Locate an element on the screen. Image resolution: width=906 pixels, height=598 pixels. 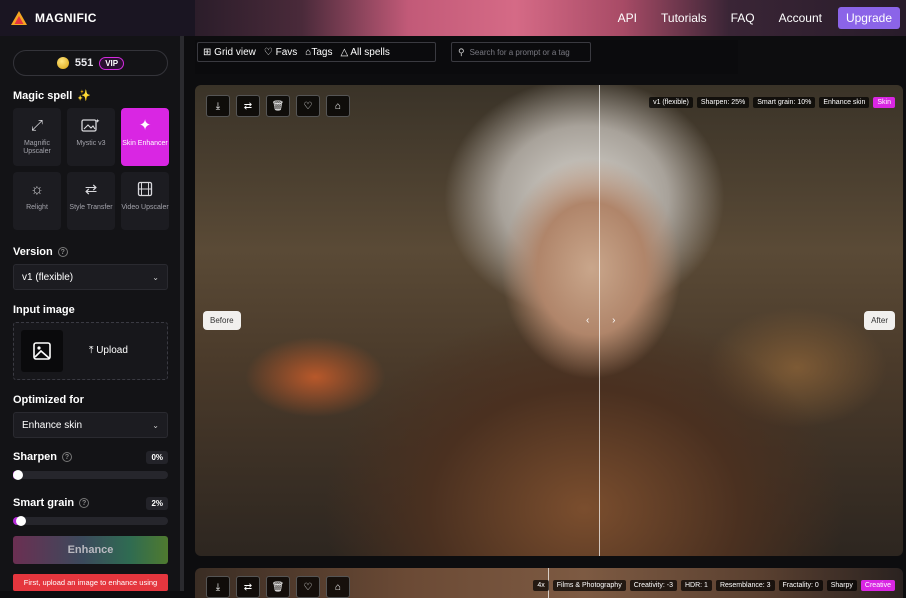
magic-spell-title: Magic spell ✨ is located at coordinates (52, 96).